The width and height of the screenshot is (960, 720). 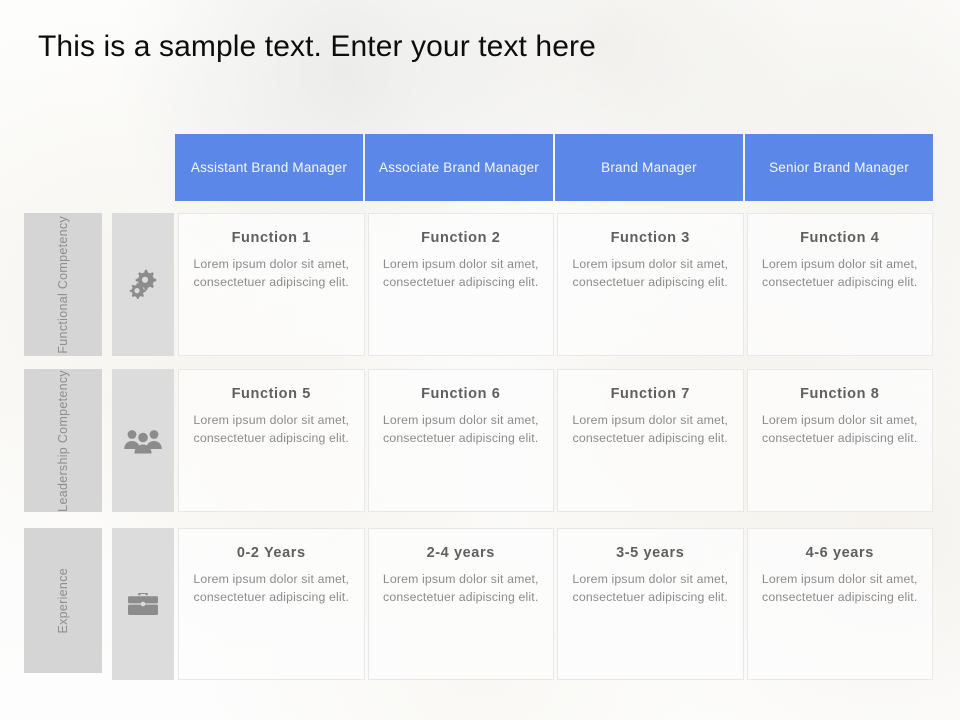 I want to click on cell-title: Function 2, so click(x=461, y=238).